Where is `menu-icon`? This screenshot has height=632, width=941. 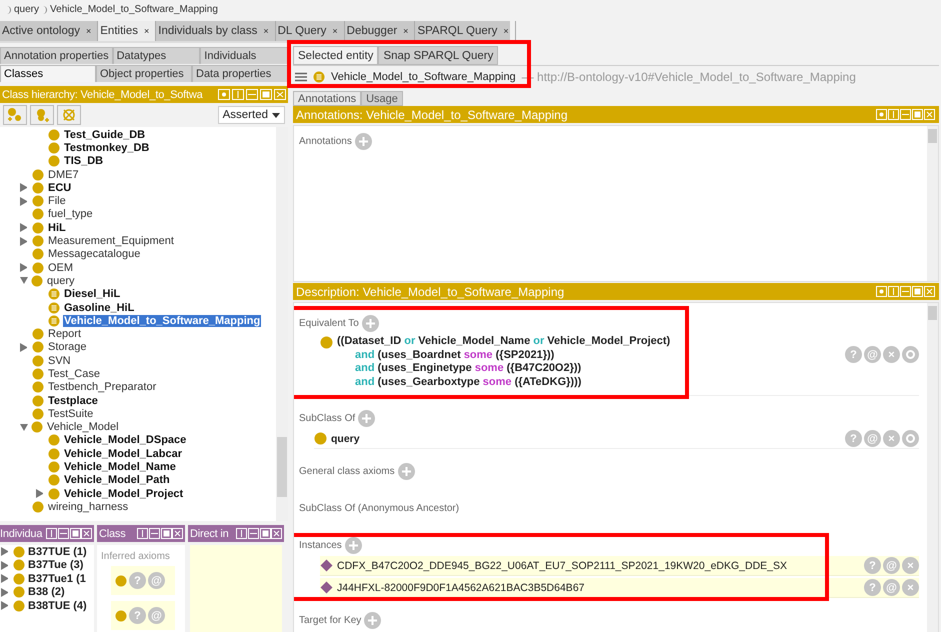 menu-icon is located at coordinates (301, 77).